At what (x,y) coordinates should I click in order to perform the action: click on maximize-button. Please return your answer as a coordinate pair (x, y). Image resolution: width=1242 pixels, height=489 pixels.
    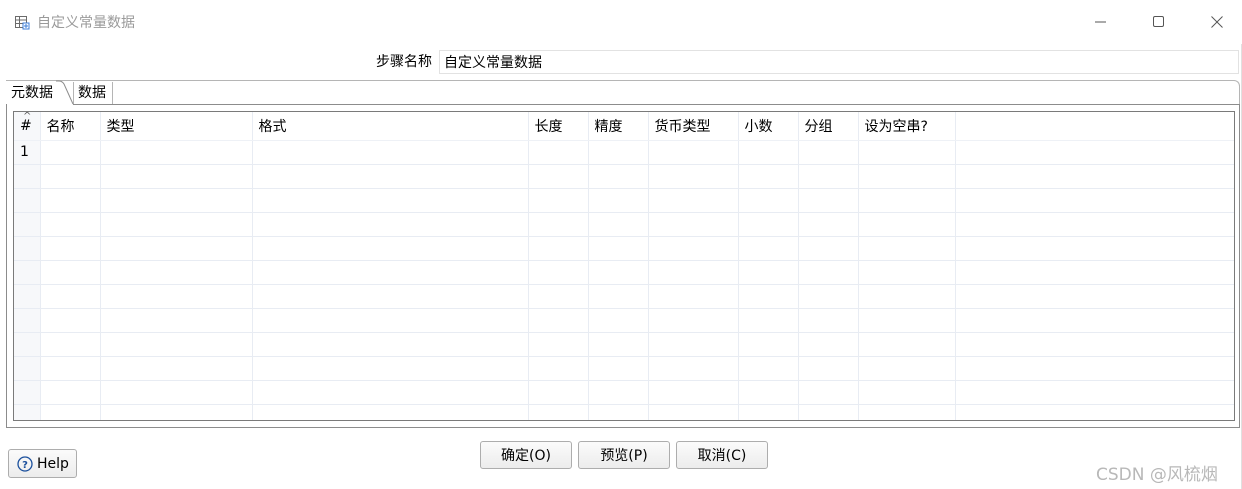
    Looking at the image, I should click on (1159, 22).